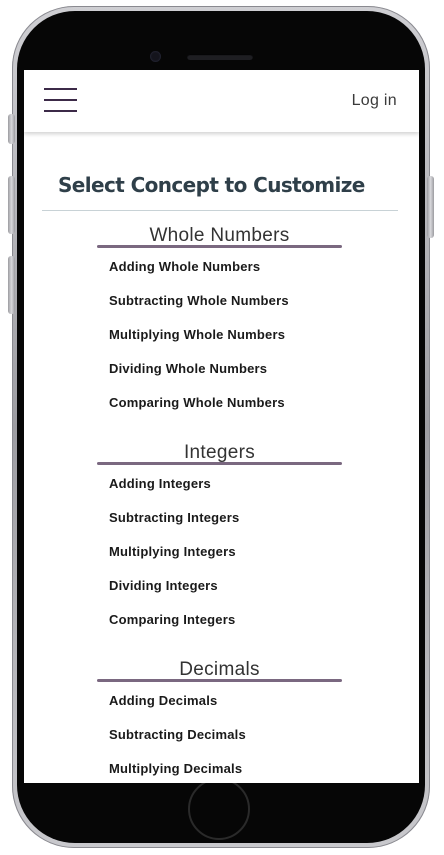 This screenshot has width=444, height=855. What do you see at coordinates (430, 207) in the screenshot?
I see `power-button` at bounding box center [430, 207].